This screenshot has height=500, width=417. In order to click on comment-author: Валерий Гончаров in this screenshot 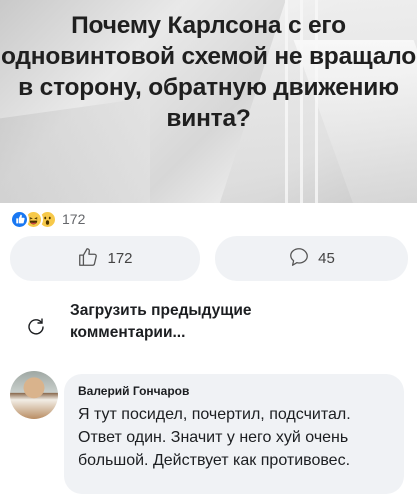, I will do `click(234, 391)`.